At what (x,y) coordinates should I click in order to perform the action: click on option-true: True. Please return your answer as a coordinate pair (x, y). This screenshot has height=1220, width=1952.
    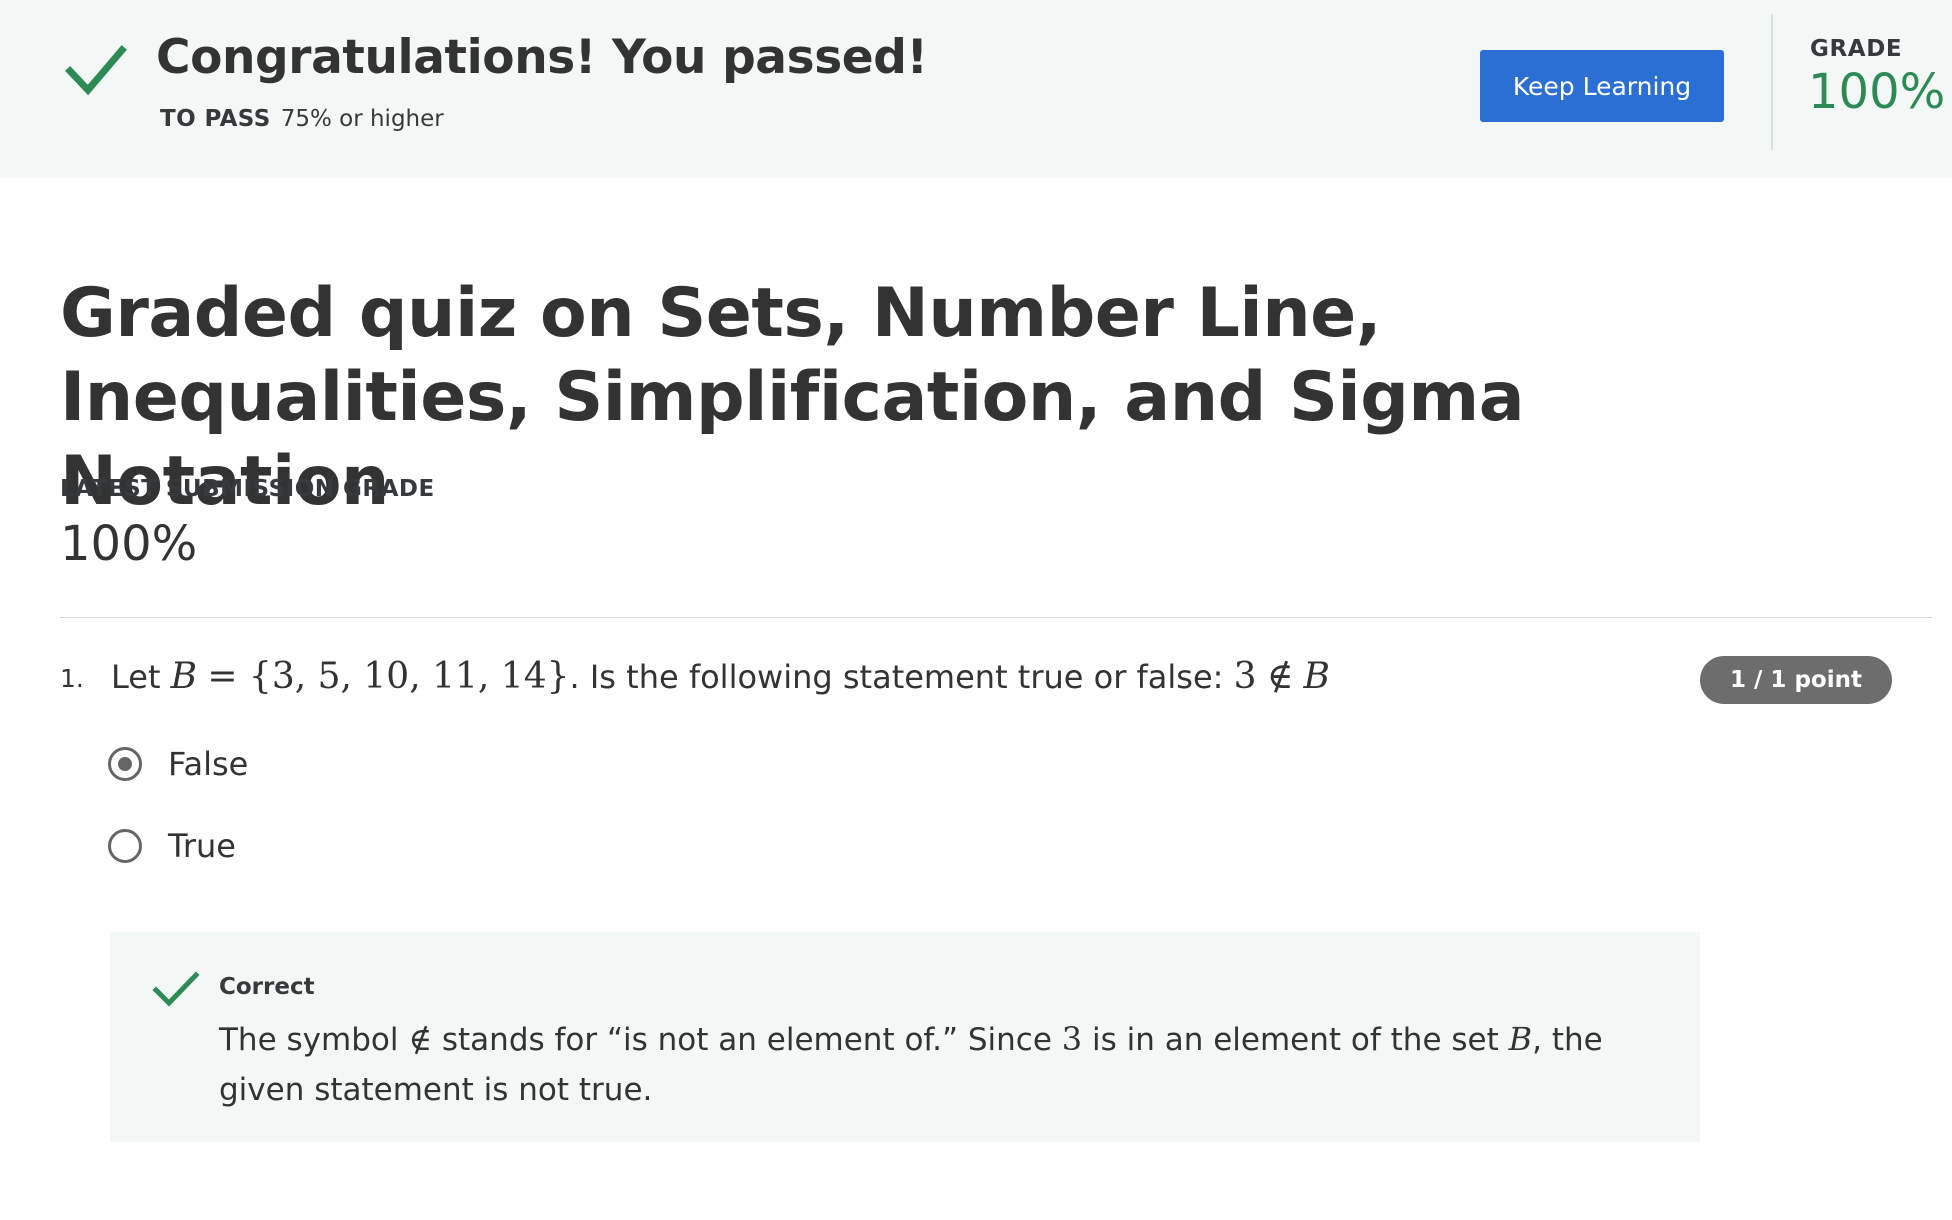
    Looking at the image, I should click on (172, 846).